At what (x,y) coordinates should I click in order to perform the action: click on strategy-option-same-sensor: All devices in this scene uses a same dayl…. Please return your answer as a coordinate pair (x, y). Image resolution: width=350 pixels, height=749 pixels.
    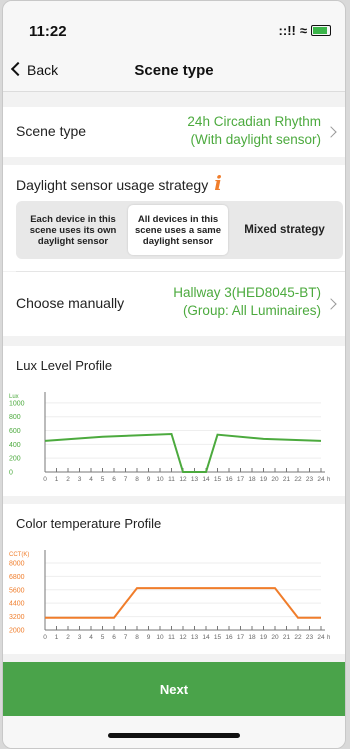
    Looking at the image, I should click on (178, 230).